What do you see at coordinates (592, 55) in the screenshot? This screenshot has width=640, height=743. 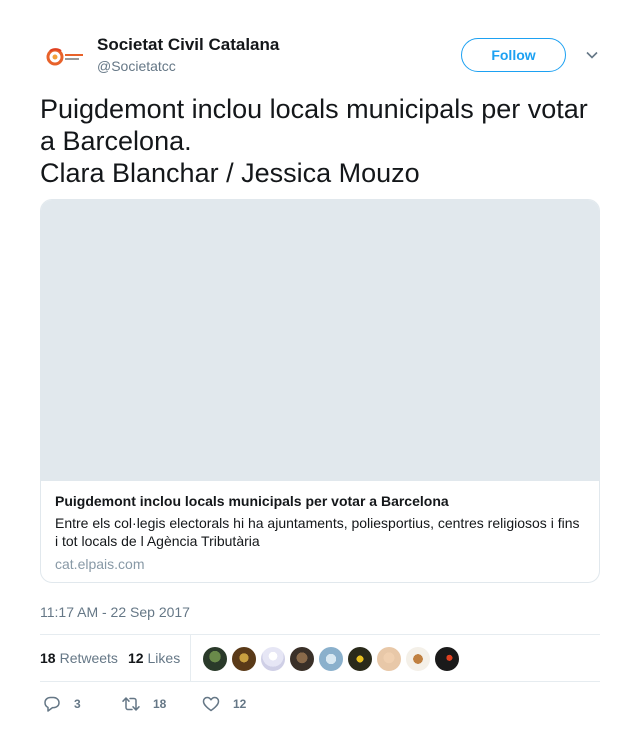 I see `chevron-down-icon` at bounding box center [592, 55].